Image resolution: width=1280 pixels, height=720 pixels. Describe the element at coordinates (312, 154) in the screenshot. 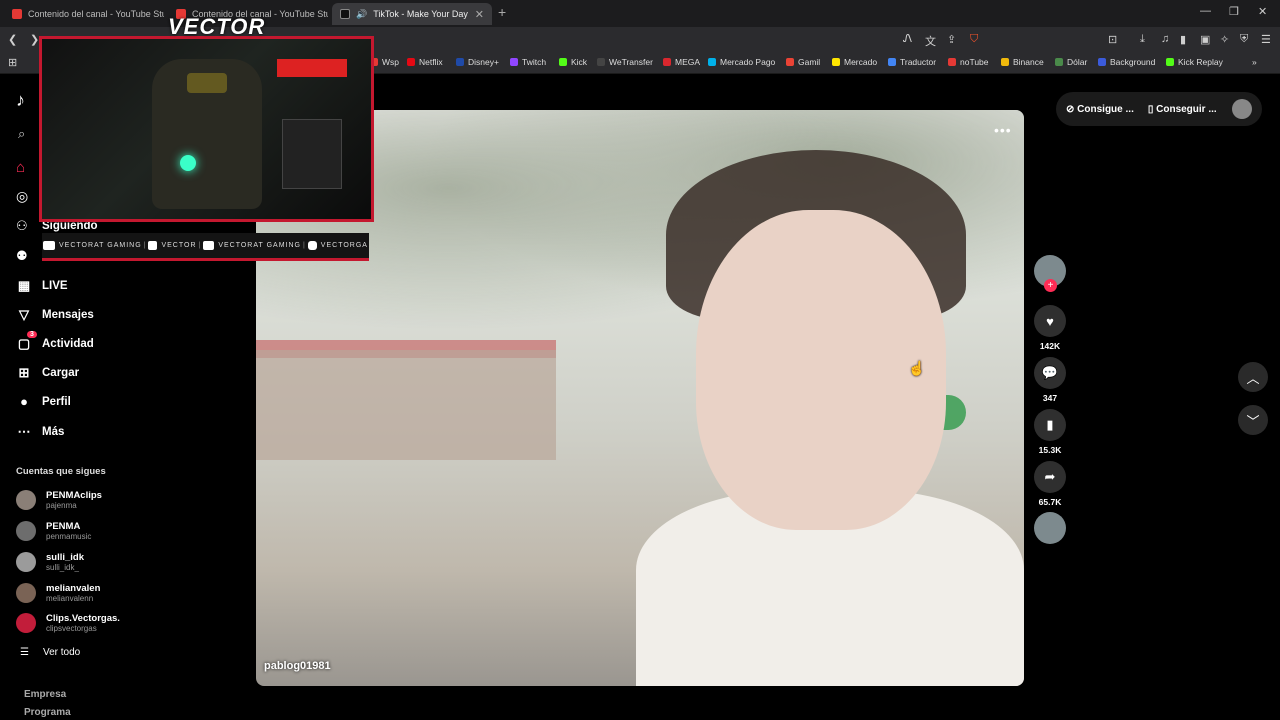

I see `webcam-arcade-cabinet` at that location.